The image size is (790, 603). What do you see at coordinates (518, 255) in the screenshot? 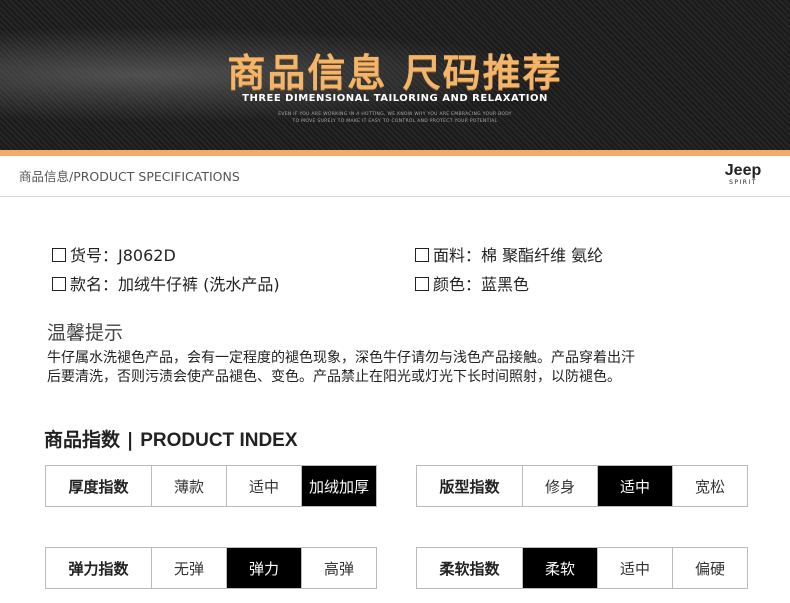
I see `spec-fabric-text: 面料：棉 聚酯纤维 氨纶` at bounding box center [518, 255].